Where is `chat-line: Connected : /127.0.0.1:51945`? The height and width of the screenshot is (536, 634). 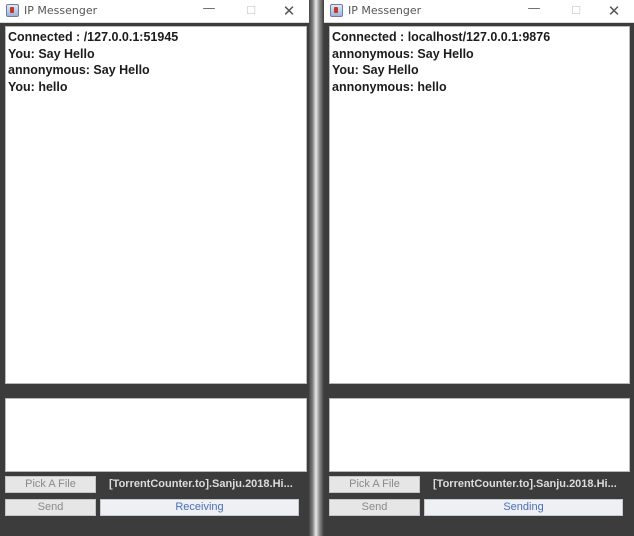 chat-line: Connected : /127.0.0.1:51945 is located at coordinates (93, 37).